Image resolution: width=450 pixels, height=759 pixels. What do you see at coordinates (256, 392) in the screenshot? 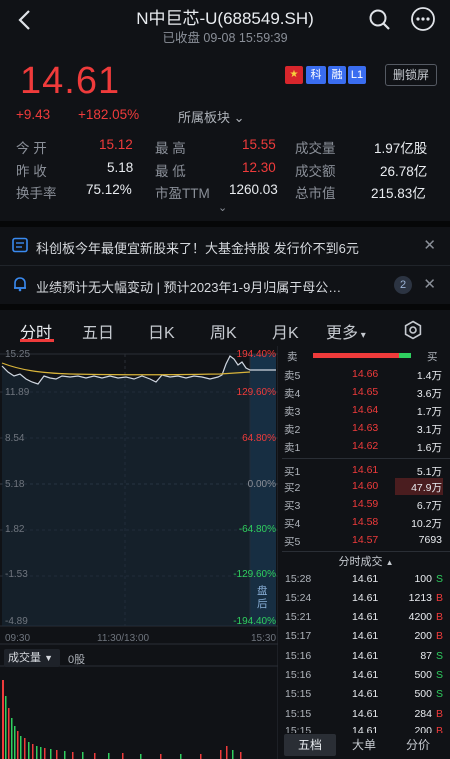
I see `pct-axis-label: 129.60%` at bounding box center [256, 392].